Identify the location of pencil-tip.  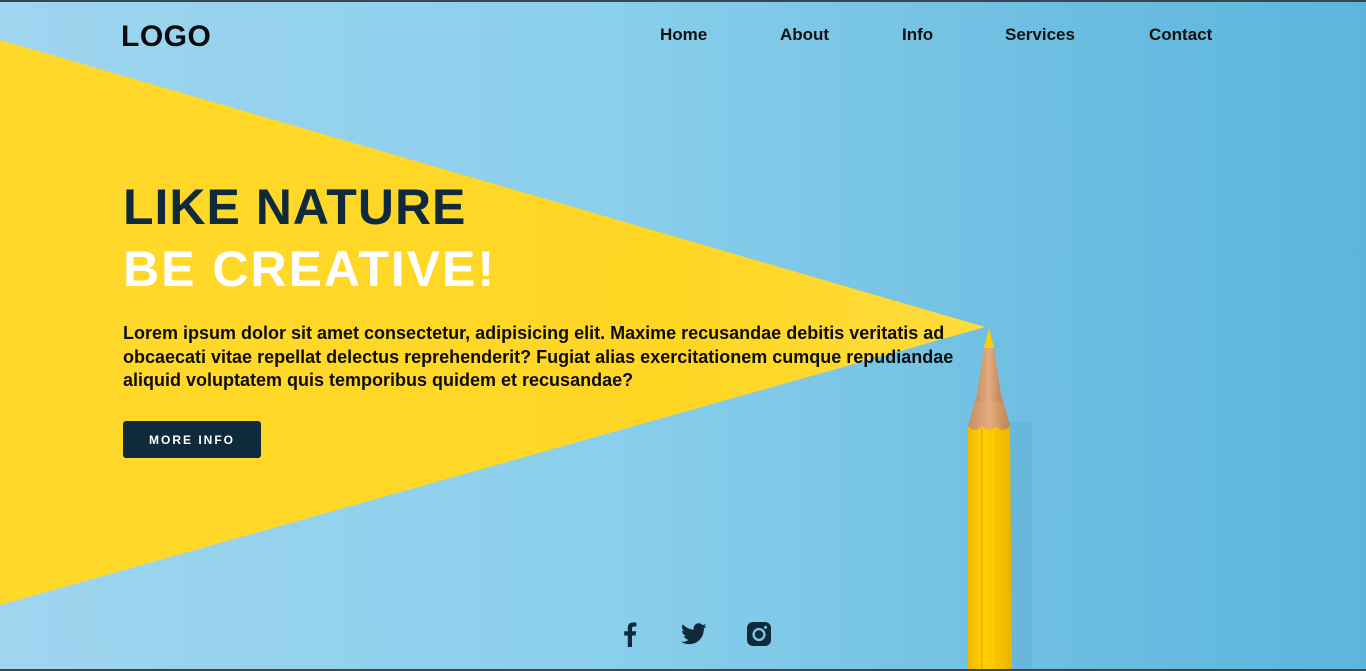
(989, 375).